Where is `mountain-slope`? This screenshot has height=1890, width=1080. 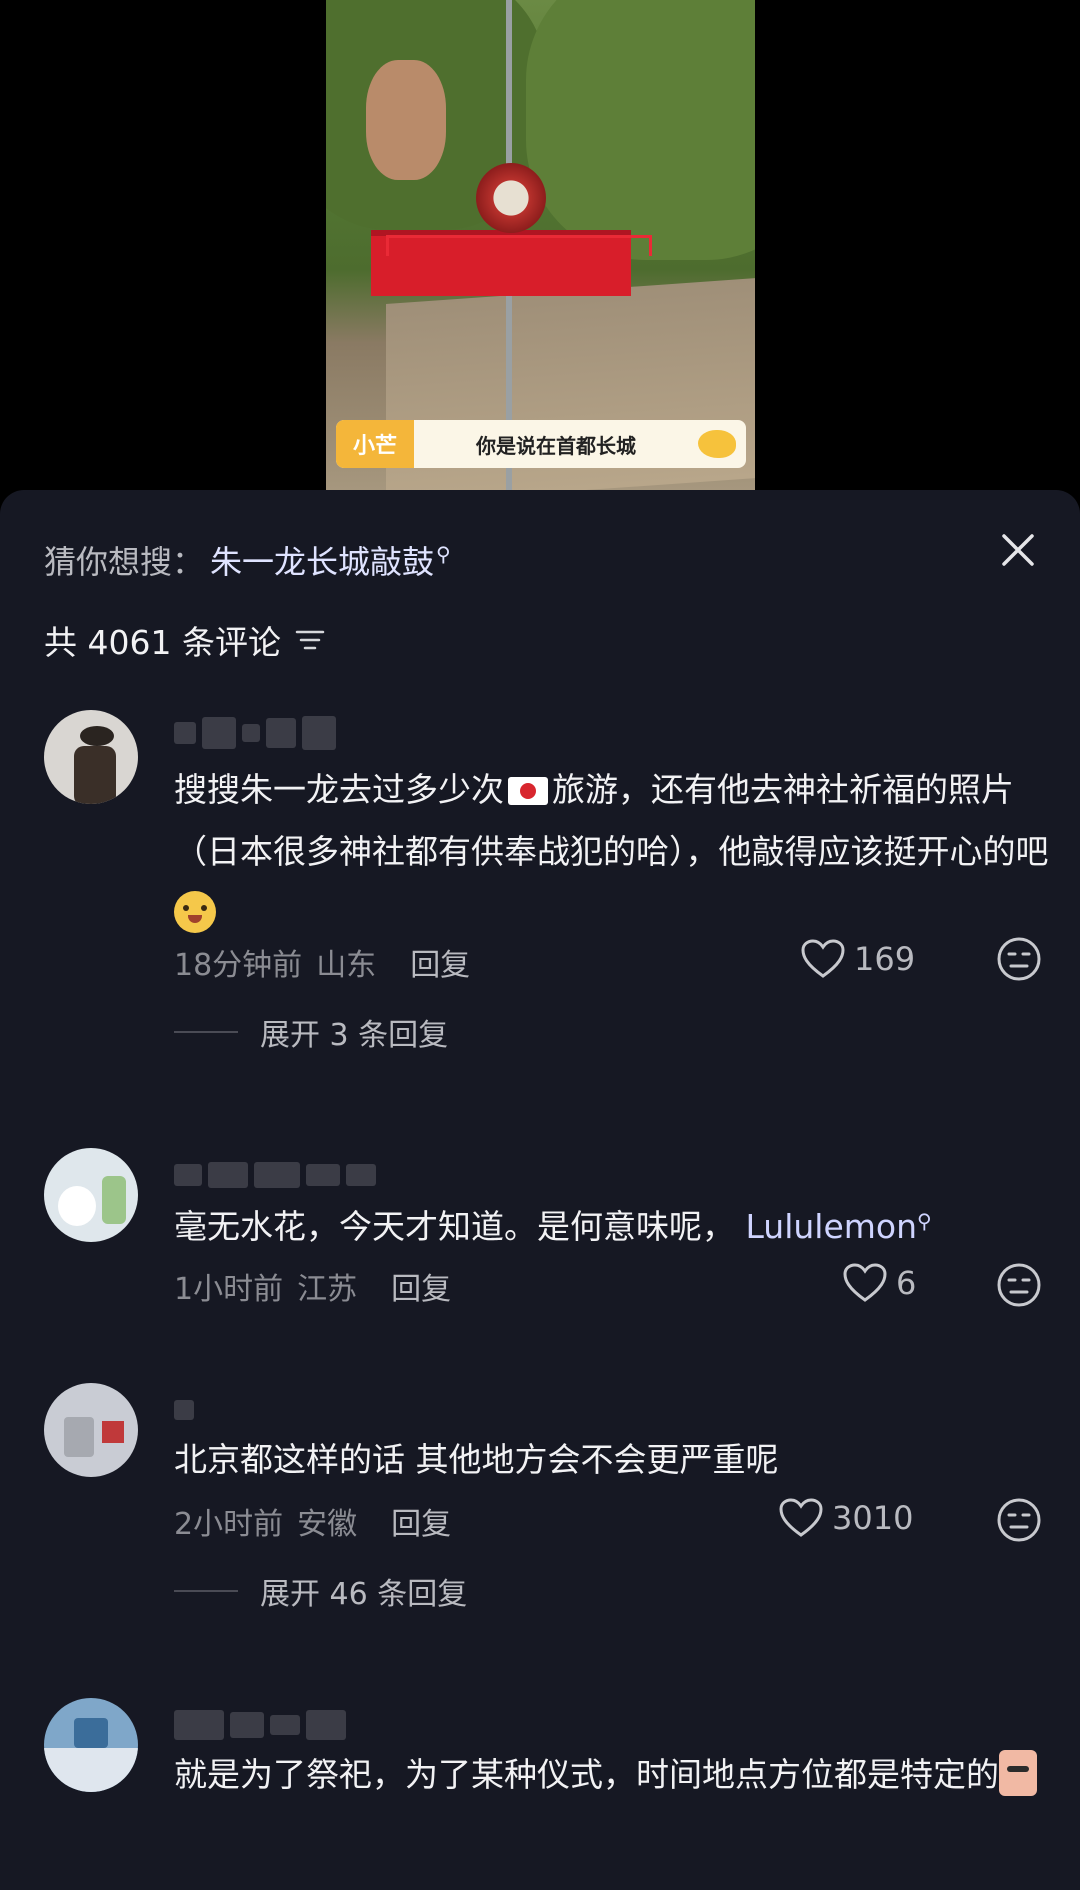
mountain-slope is located at coordinates (640, 130).